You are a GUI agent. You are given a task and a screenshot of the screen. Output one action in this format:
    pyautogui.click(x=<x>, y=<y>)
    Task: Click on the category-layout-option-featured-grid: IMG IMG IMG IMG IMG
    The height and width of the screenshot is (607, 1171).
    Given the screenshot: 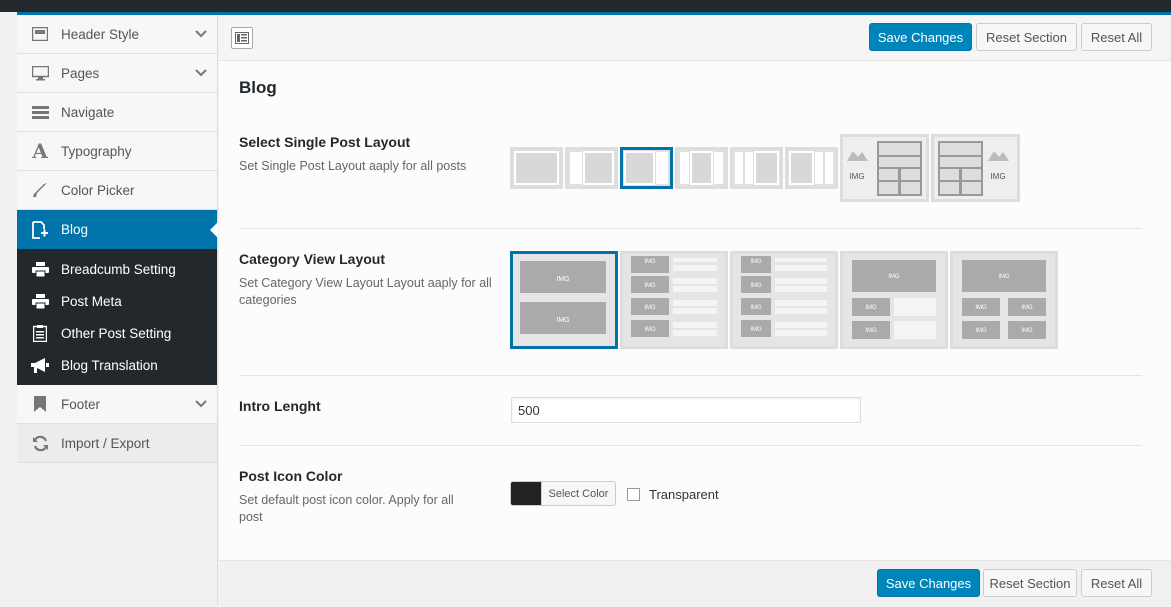 What is the action you would take?
    pyautogui.click(x=1004, y=300)
    